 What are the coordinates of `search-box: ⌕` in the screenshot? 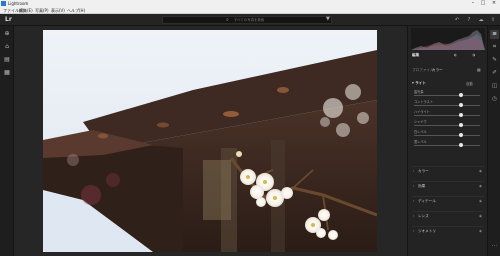 It's located at (247, 20).